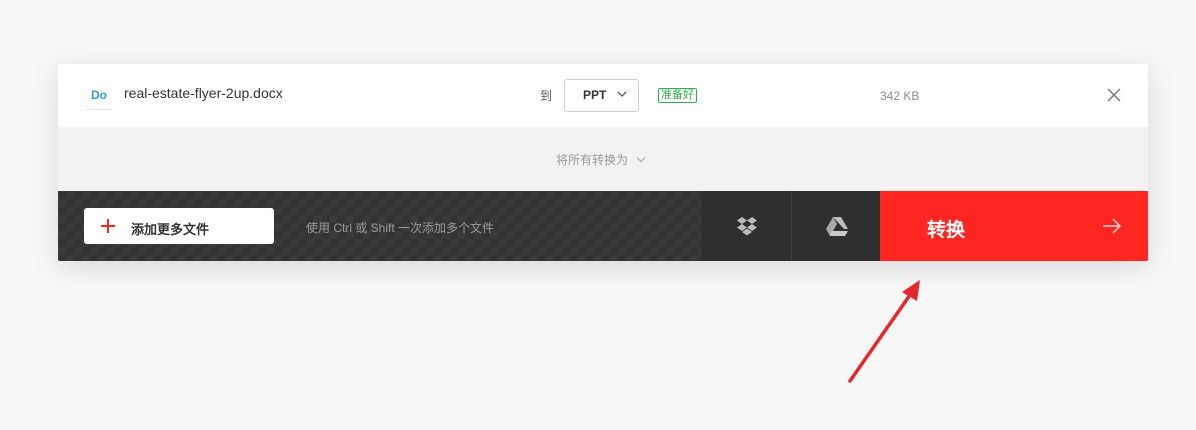 This screenshot has width=1196, height=430. I want to click on docx-file-icon: Do, so click(99, 95).